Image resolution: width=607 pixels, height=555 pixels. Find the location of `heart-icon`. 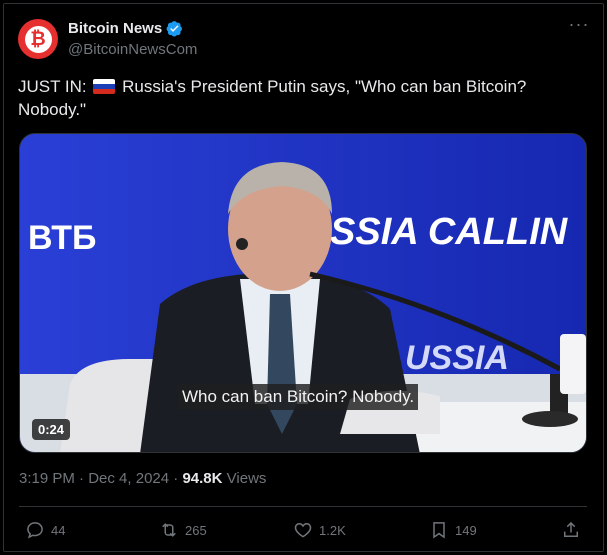

heart-icon is located at coordinates (303, 530).